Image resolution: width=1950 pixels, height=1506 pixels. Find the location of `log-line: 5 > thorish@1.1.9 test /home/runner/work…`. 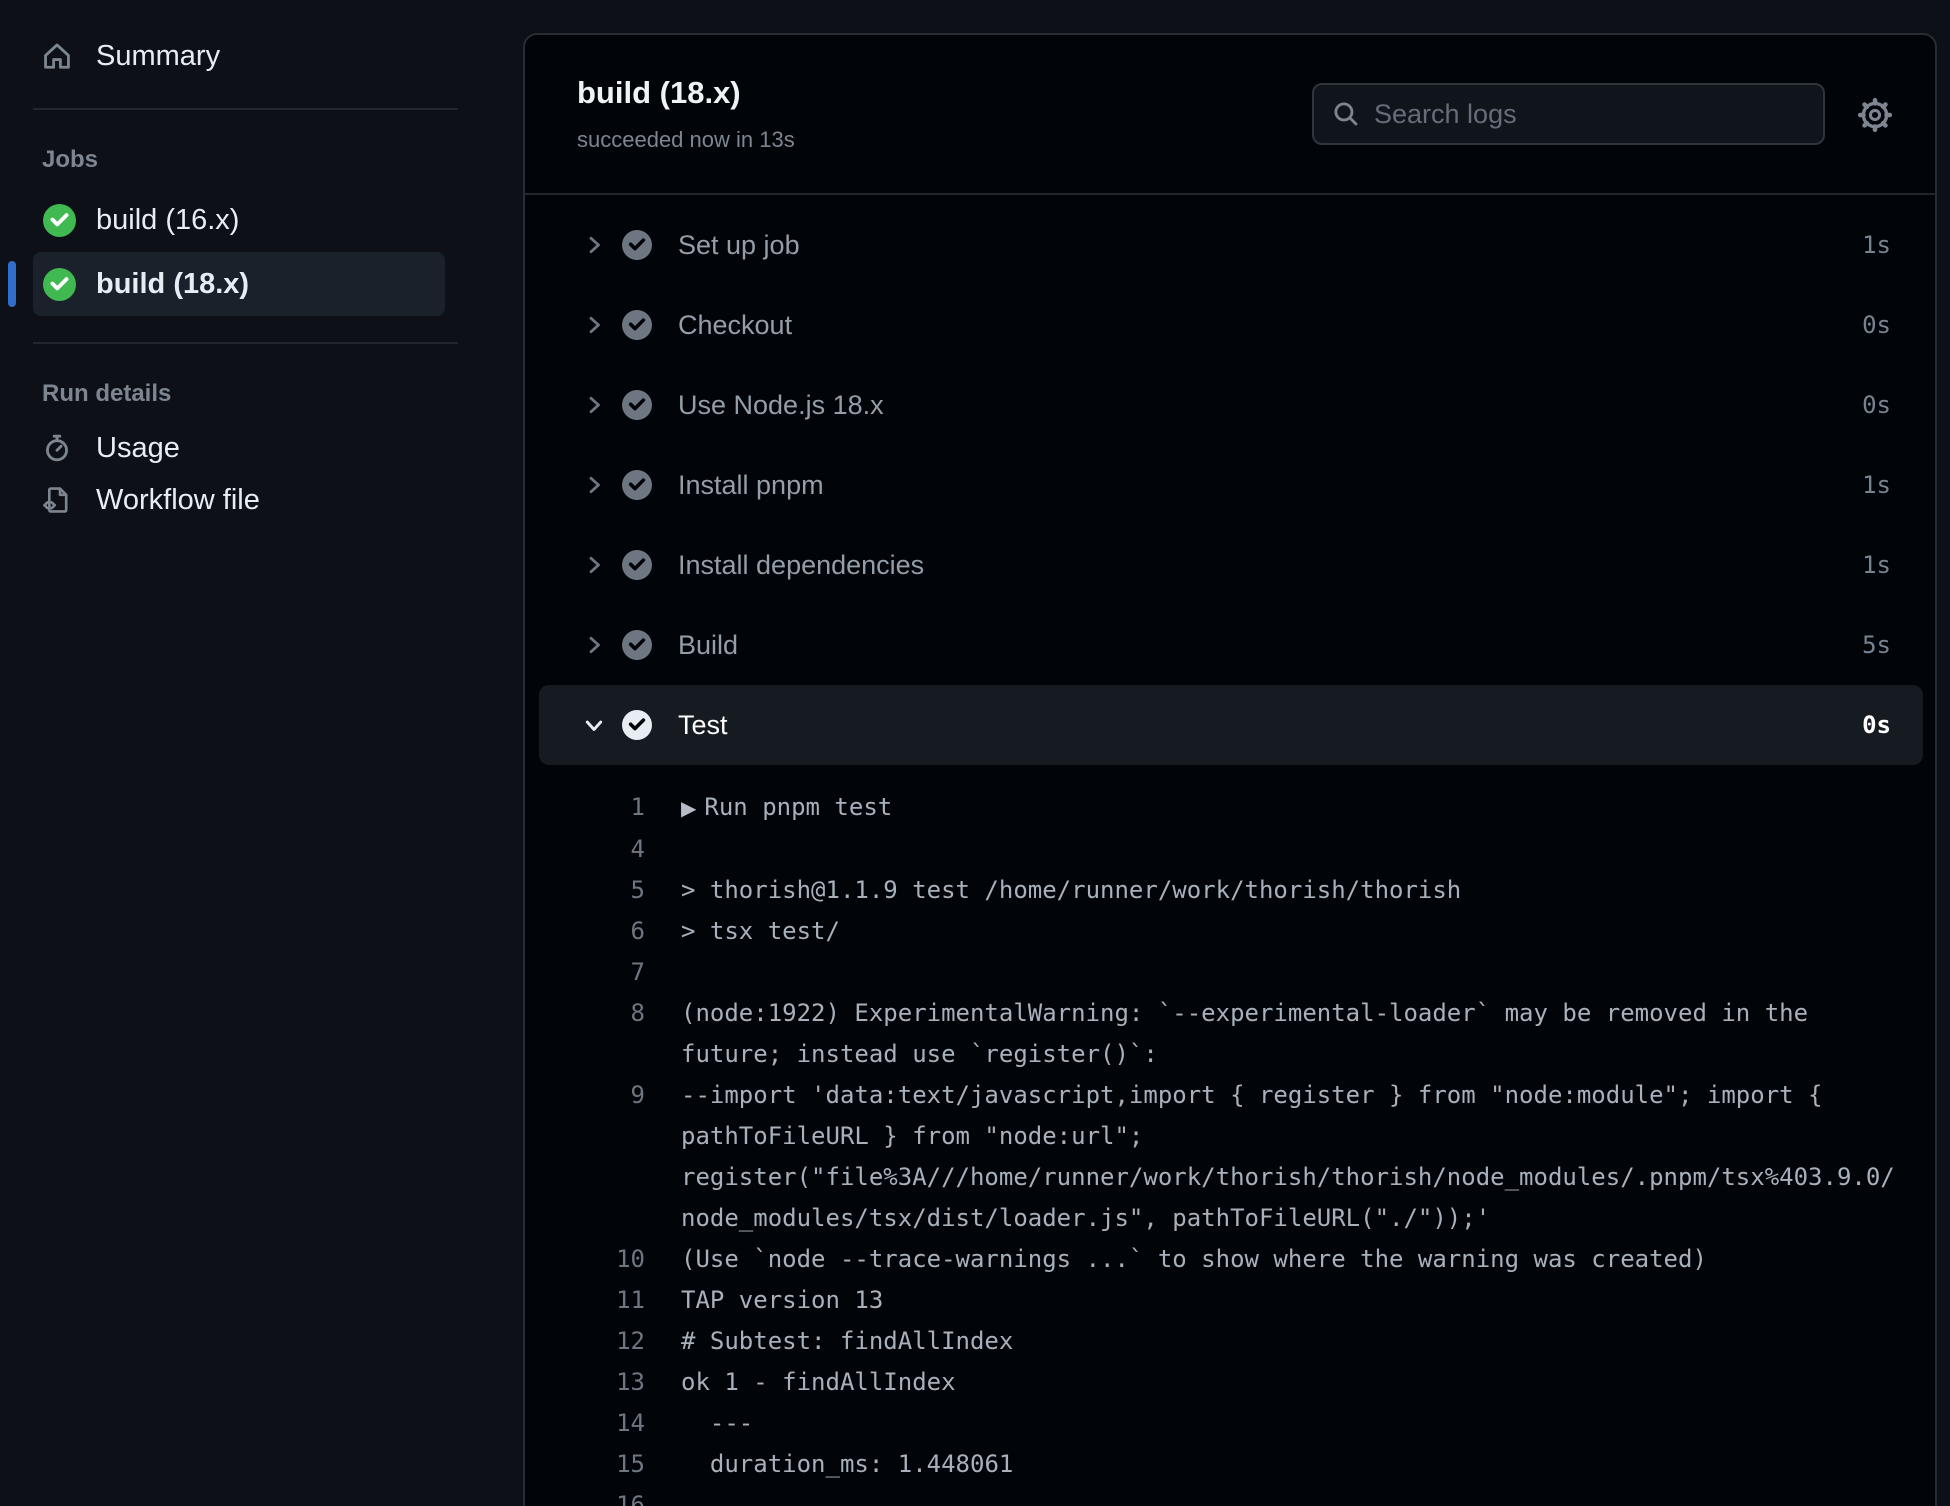

log-line: 5 > thorish@1.1.9 test /home/runner/work… is located at coordinates (1230, 890).